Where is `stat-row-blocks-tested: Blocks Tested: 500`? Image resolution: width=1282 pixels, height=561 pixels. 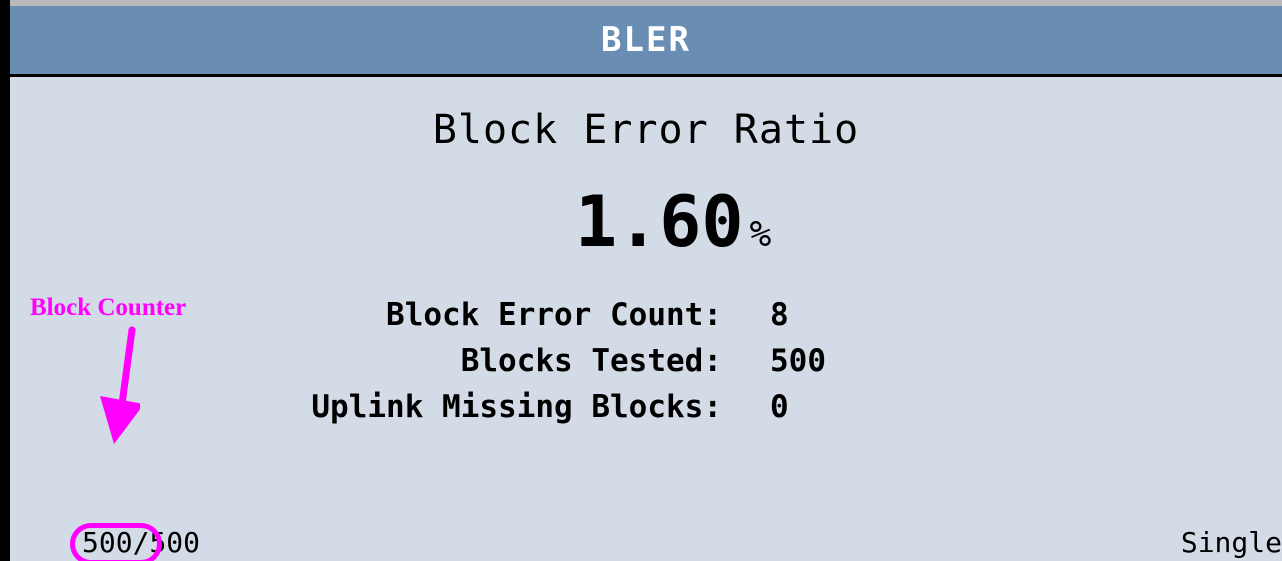 stat-row-blocks-tested: Blocks Tested: 500 is located at coordinates (646, 365).